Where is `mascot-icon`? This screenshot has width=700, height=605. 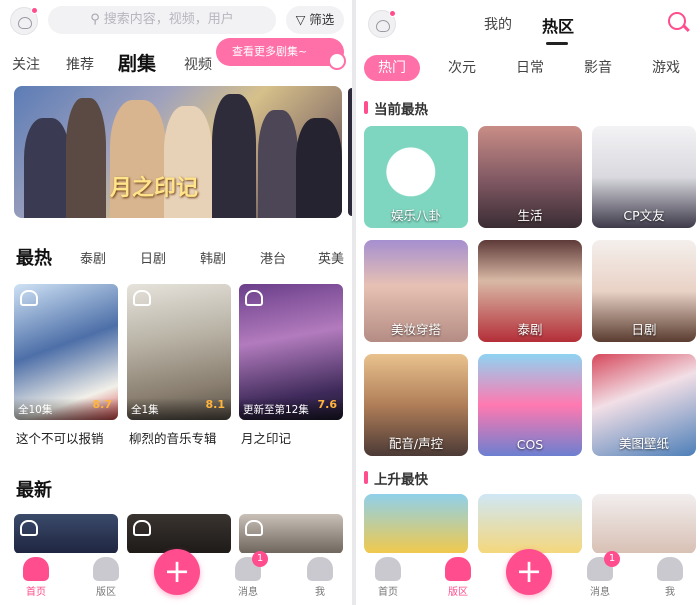 mascot-icon is located at coordinates (337, 61).